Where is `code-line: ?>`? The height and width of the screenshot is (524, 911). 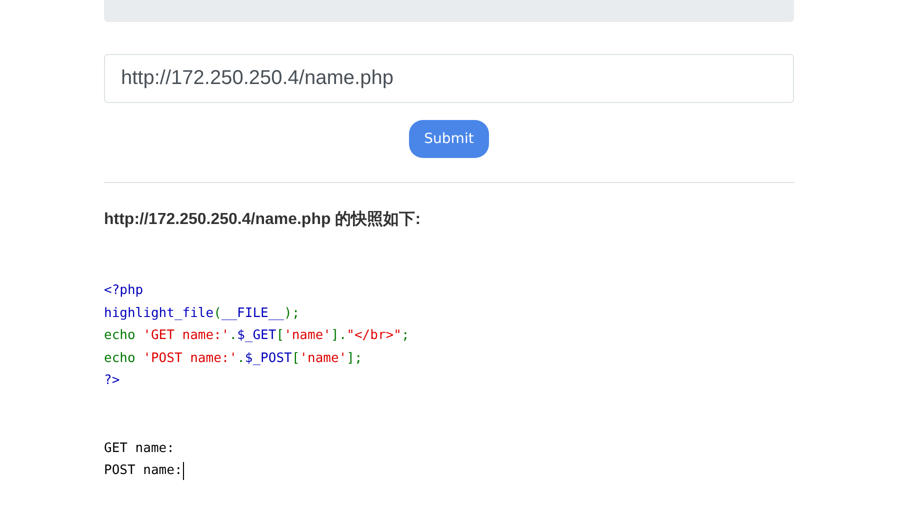
code-line: ?> is located at coordinates (112, 381).